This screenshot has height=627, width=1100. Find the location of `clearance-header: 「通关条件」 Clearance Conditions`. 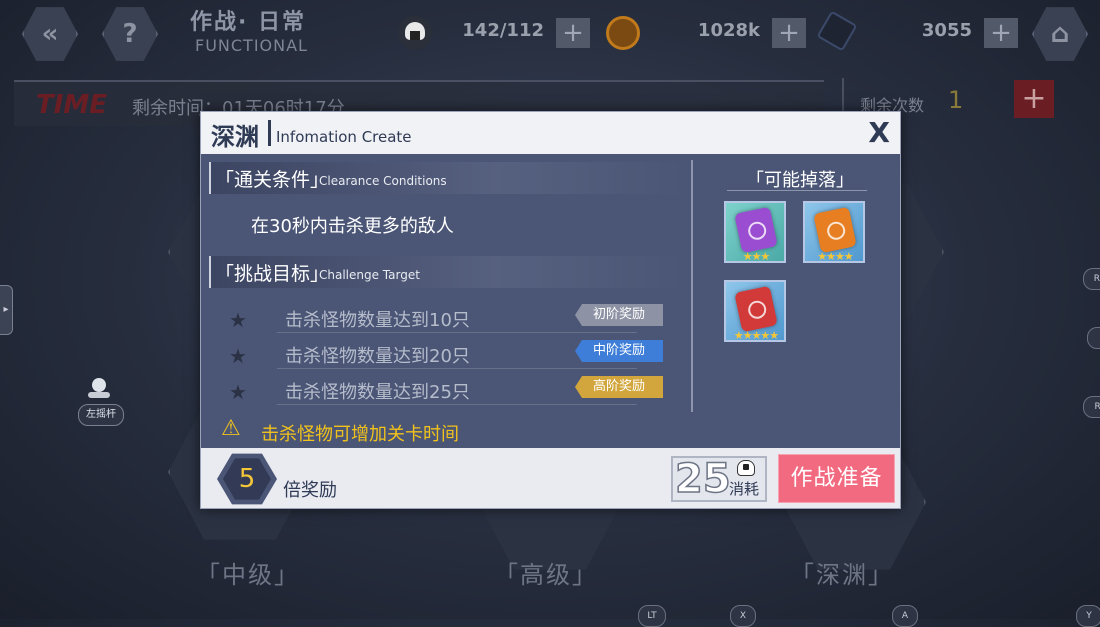

clearance-header: 「通关条件」 Clearance Conditions is located at coordinates (447, 178).